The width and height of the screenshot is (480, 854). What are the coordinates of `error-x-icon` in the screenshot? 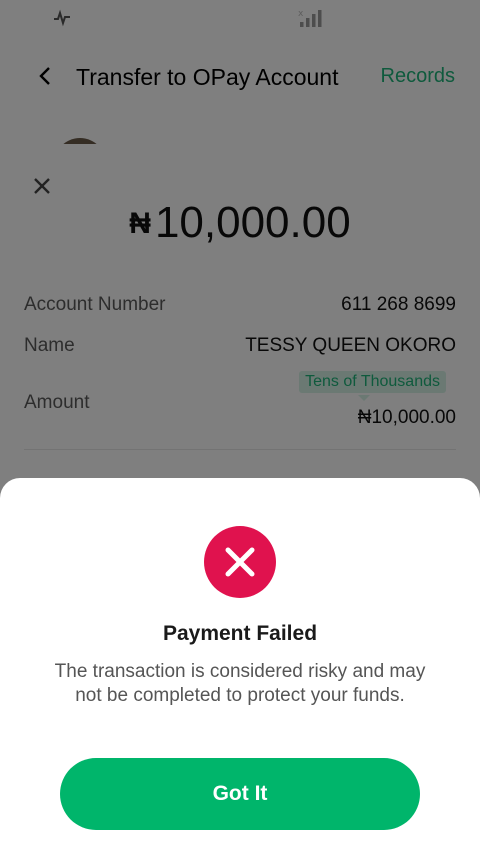 It's located at (240, 562).